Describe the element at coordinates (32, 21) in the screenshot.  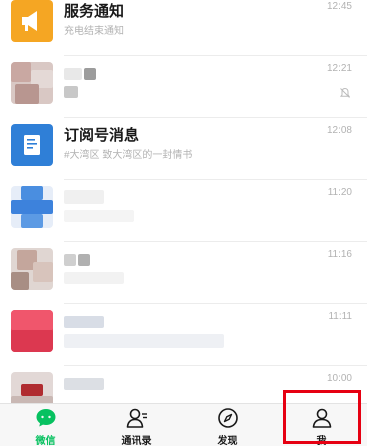
I see `service-notice-icon` at that location.